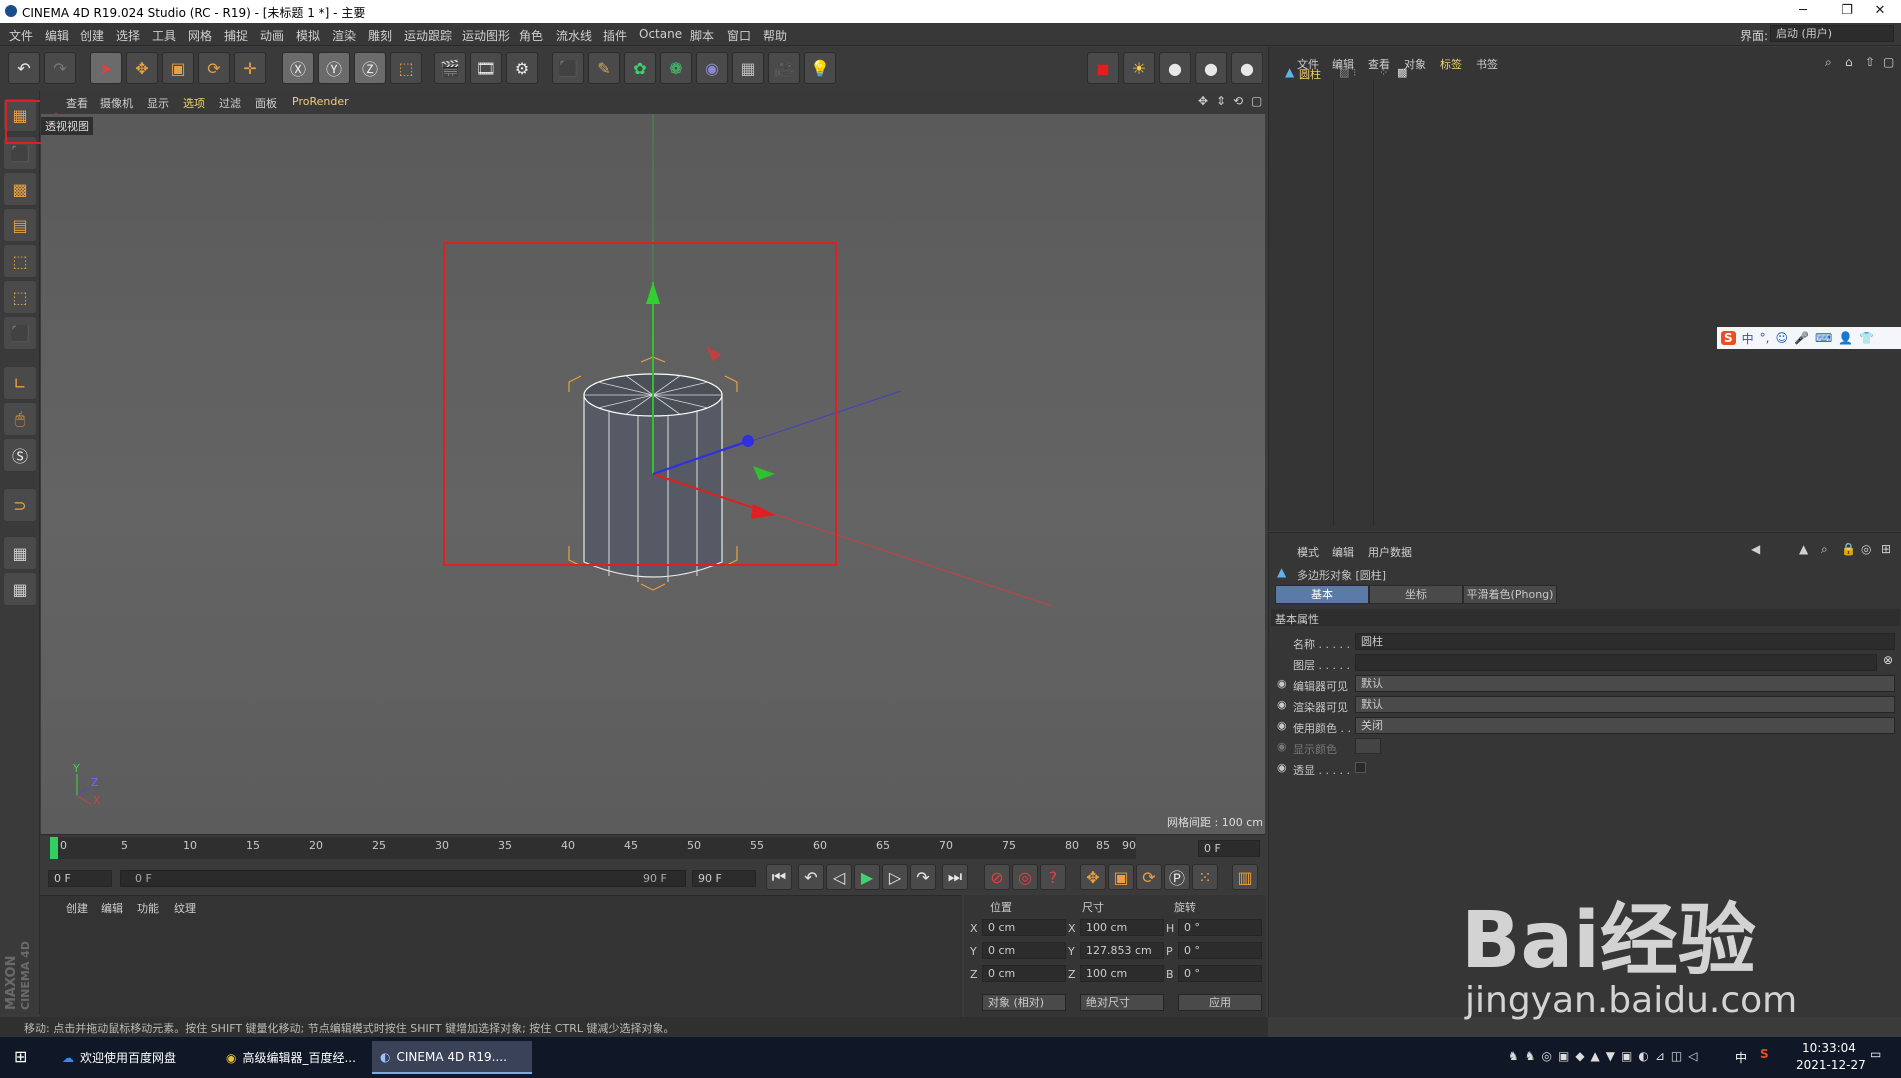 The width and height of the screenshot is (1901, 1078). What do you see at coordinates (1801, 338) in the screenshot?
I see `ime-voice-icon: 🎤` at bounding box center [1801, 338].